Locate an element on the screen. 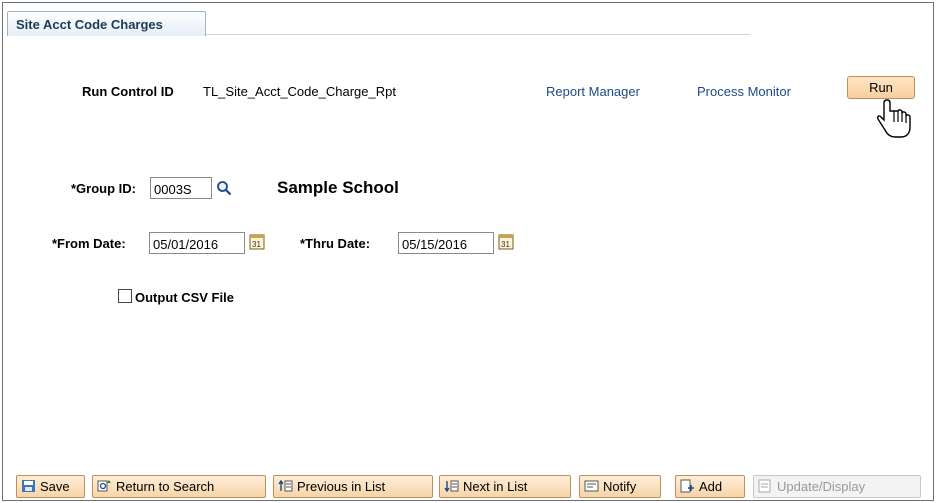  update-display-button: Update/Display is located at coordinates (837, 486).